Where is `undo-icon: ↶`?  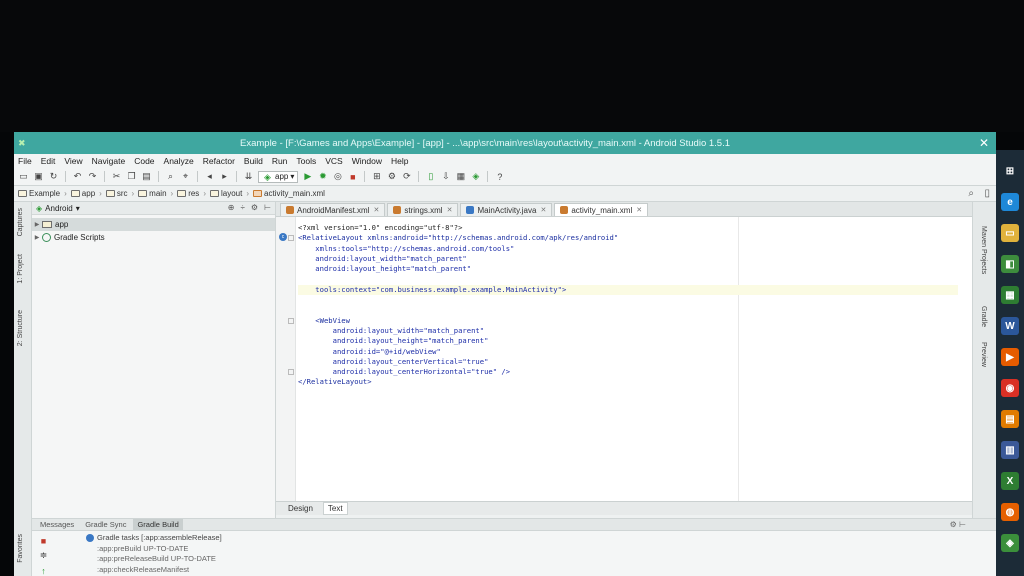 undo-icon: ↶ is located at coordinates (77, 176).